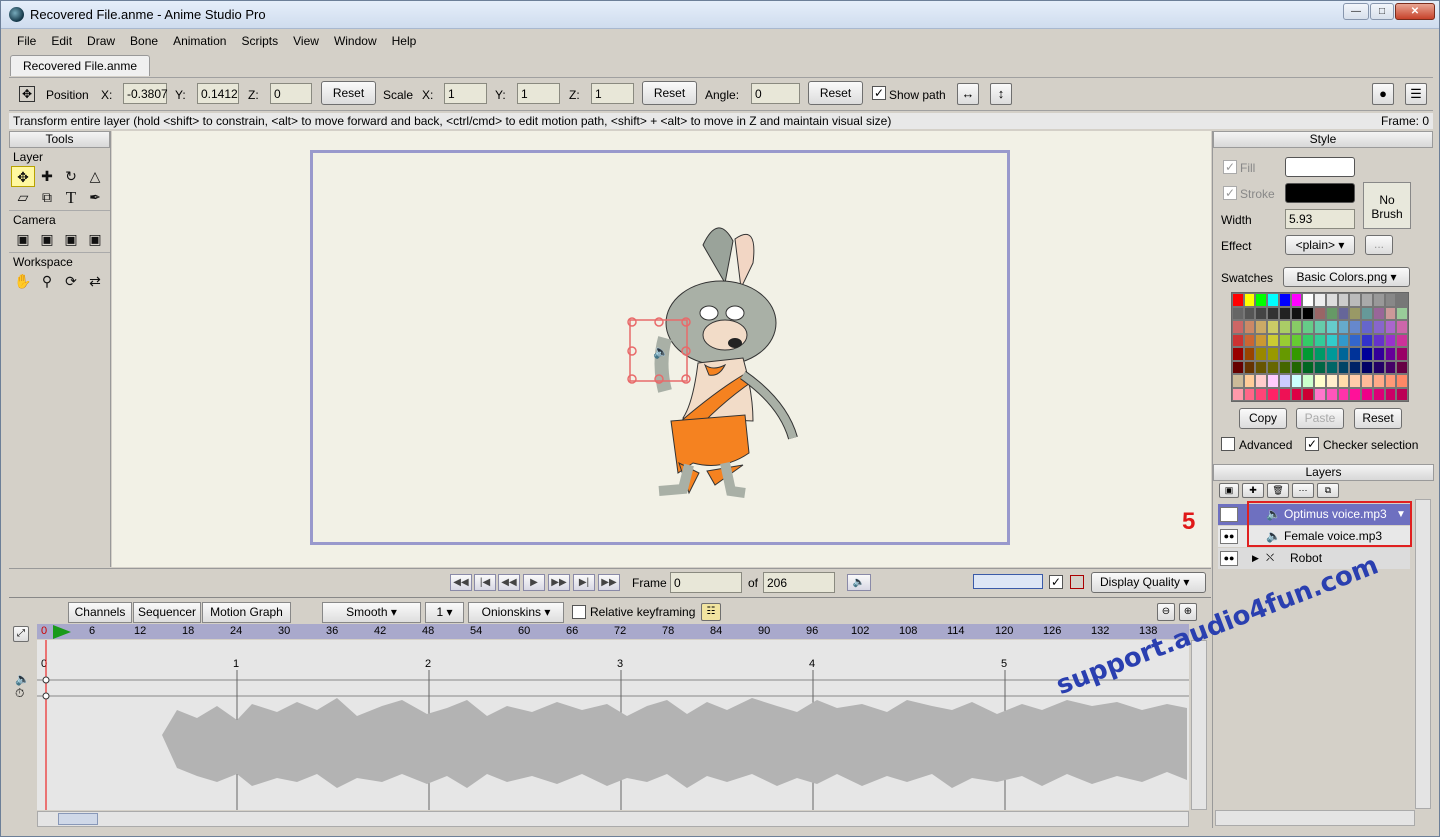 The height and width of the screenshot is (837, 1440). Describe the element at coordinates (465, 93) in the screenshot. I see `scale-x-field: 1` at that location.